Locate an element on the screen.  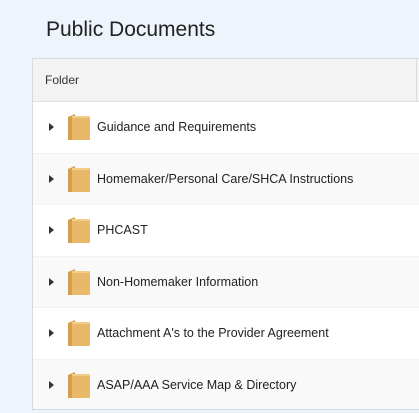
folder-row-guidance: Guidance and Requirements is located at coordinates (226, 128).